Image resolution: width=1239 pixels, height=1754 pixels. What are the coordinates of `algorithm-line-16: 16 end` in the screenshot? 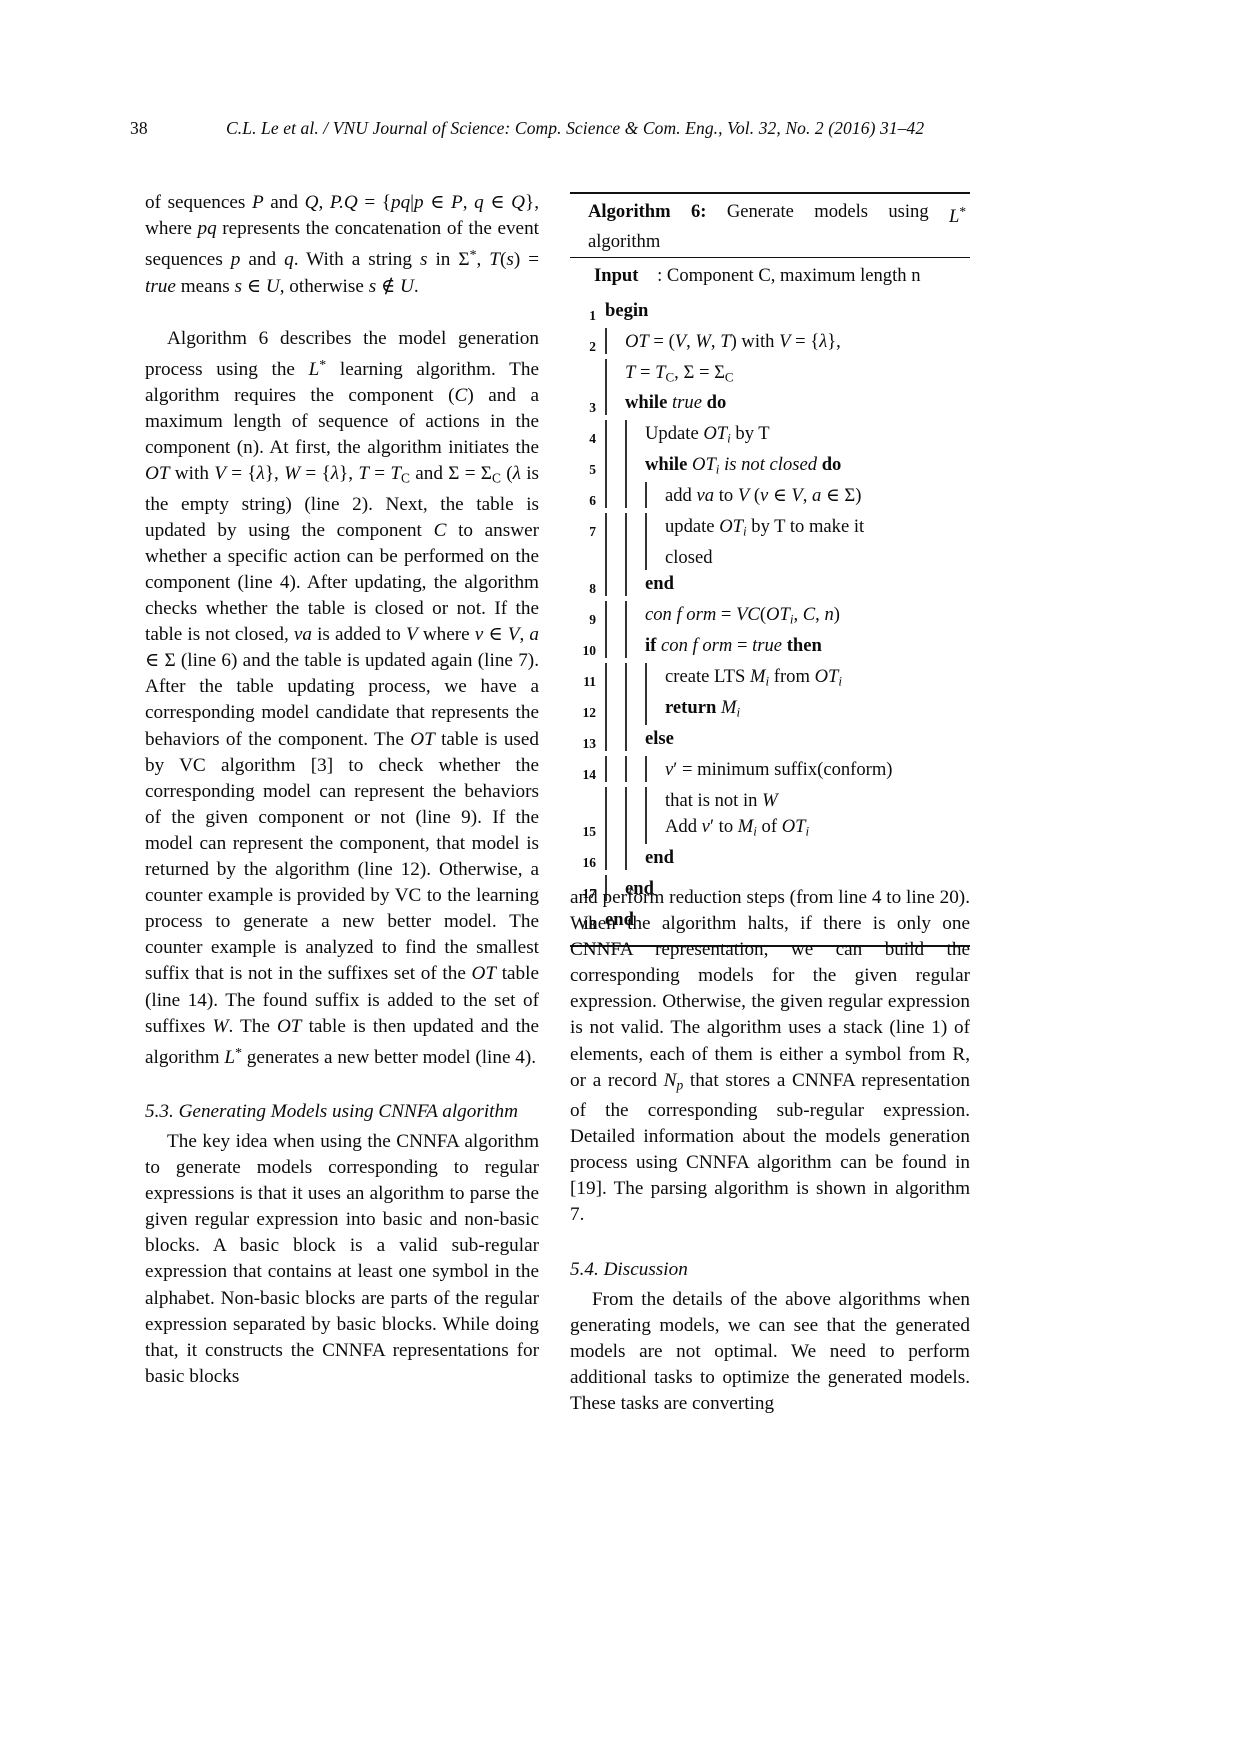 It's located at (770, 859).